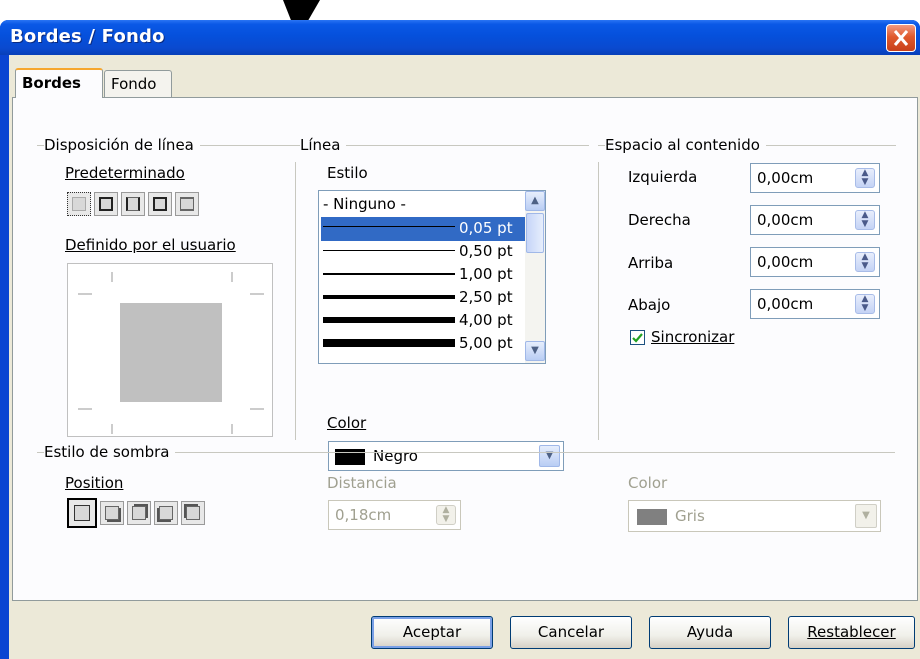 Image resolution: width=920 pixels, height=659 pixels. I want to click on sombra-color-select: Gris ▼, so click(754, 516).